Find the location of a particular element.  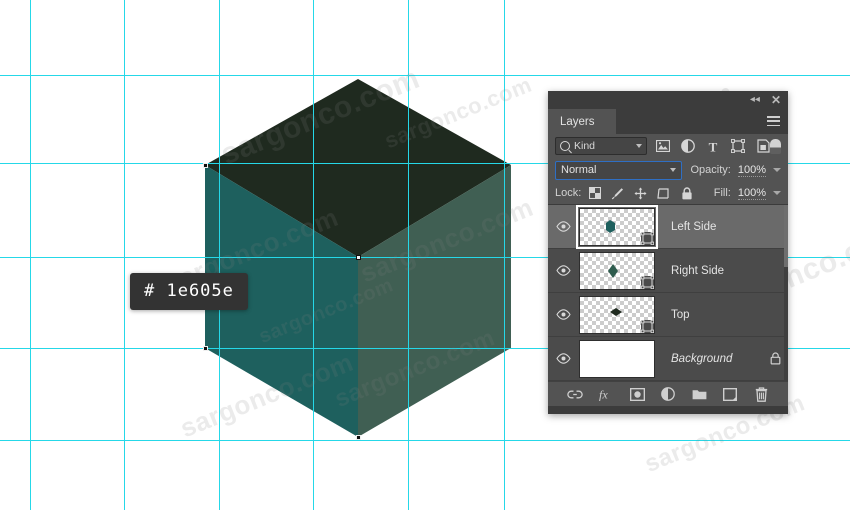

layer-row: Background is located at coordinates (668, 359).